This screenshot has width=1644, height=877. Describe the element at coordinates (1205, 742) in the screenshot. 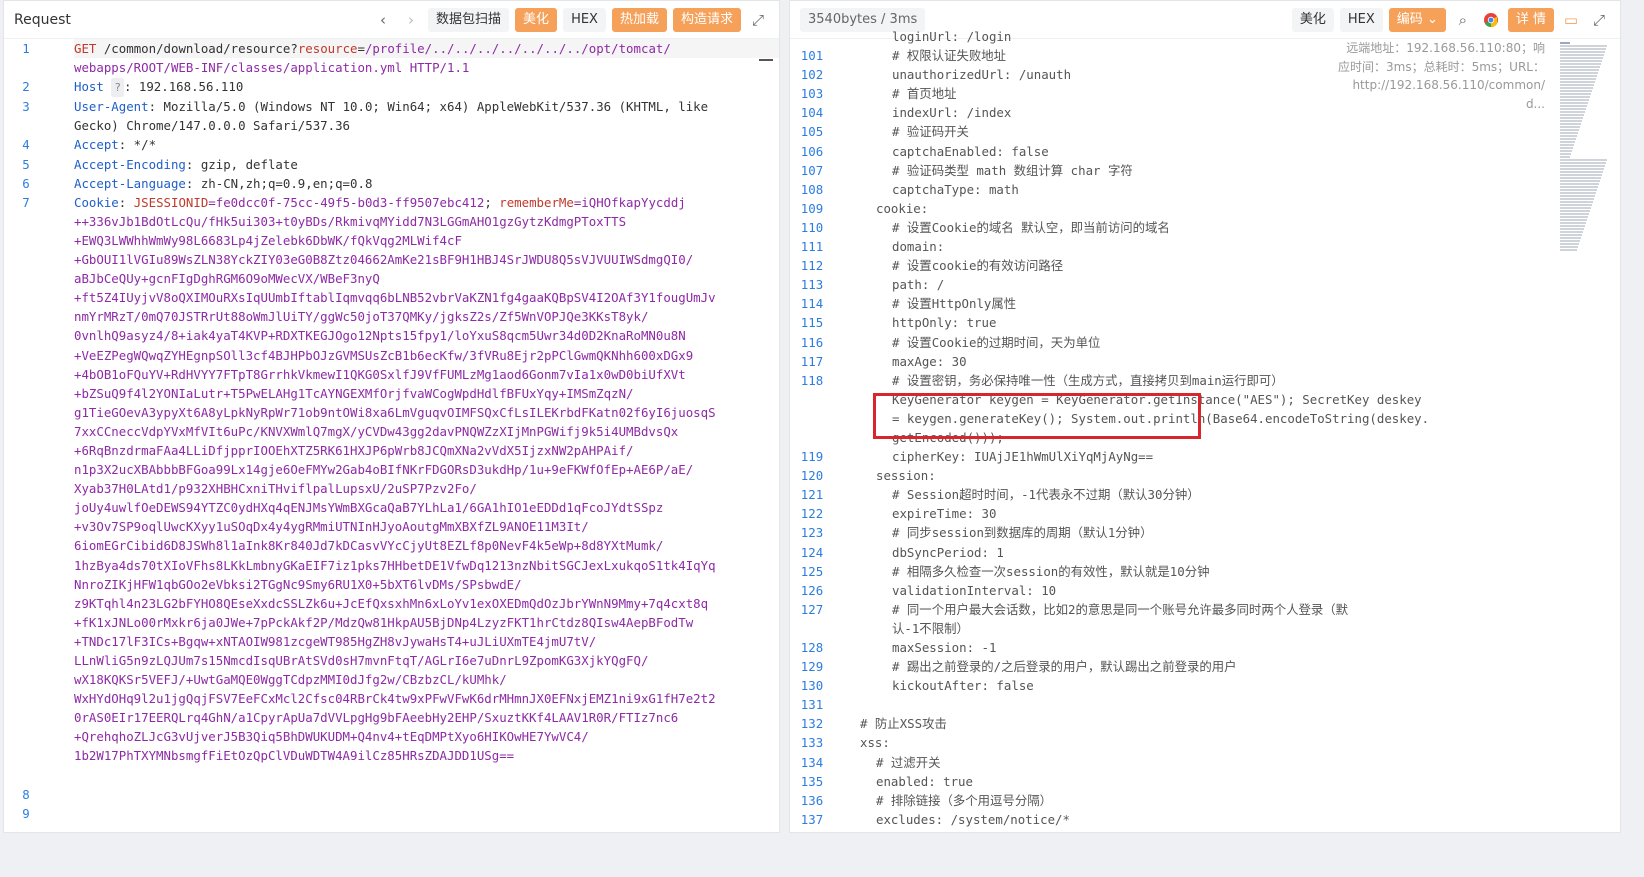

I see `response-line: 133 xss:` at that location.